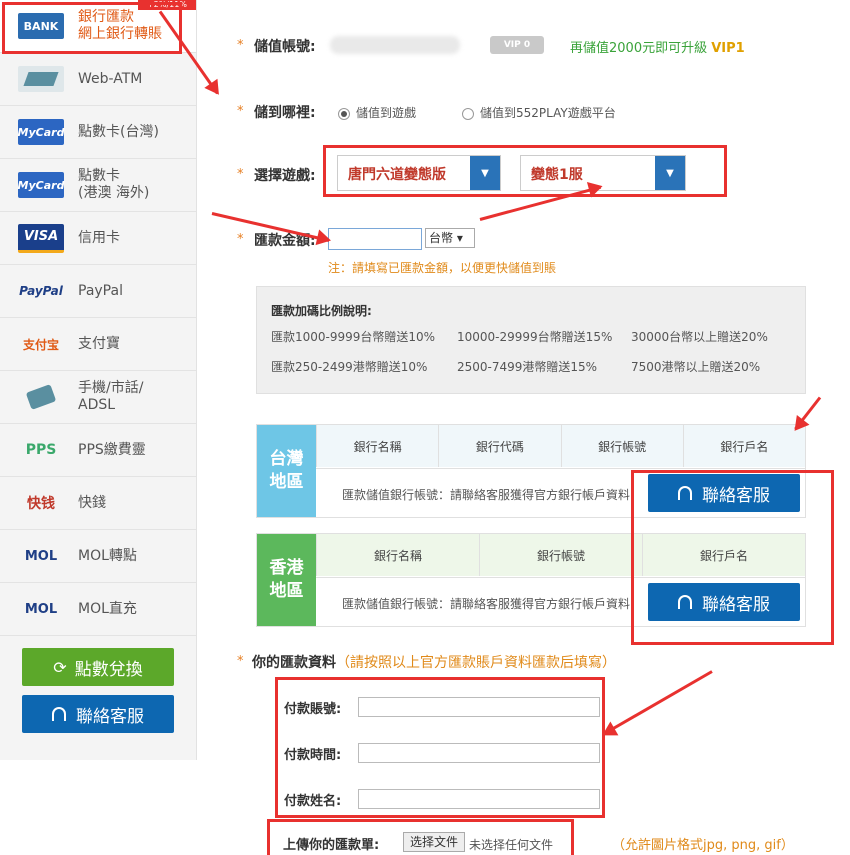 This screenshot has height=855, width=850. I want to click on choose-file-button: 选择文件, so click(434, 842).